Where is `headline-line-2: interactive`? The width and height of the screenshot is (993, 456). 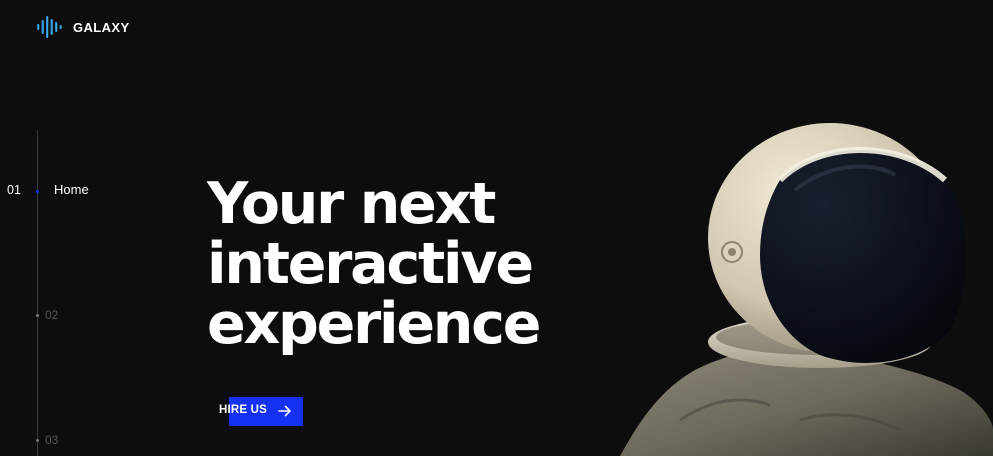
headline-line-2: interactive is located at coordinates (370, 264).